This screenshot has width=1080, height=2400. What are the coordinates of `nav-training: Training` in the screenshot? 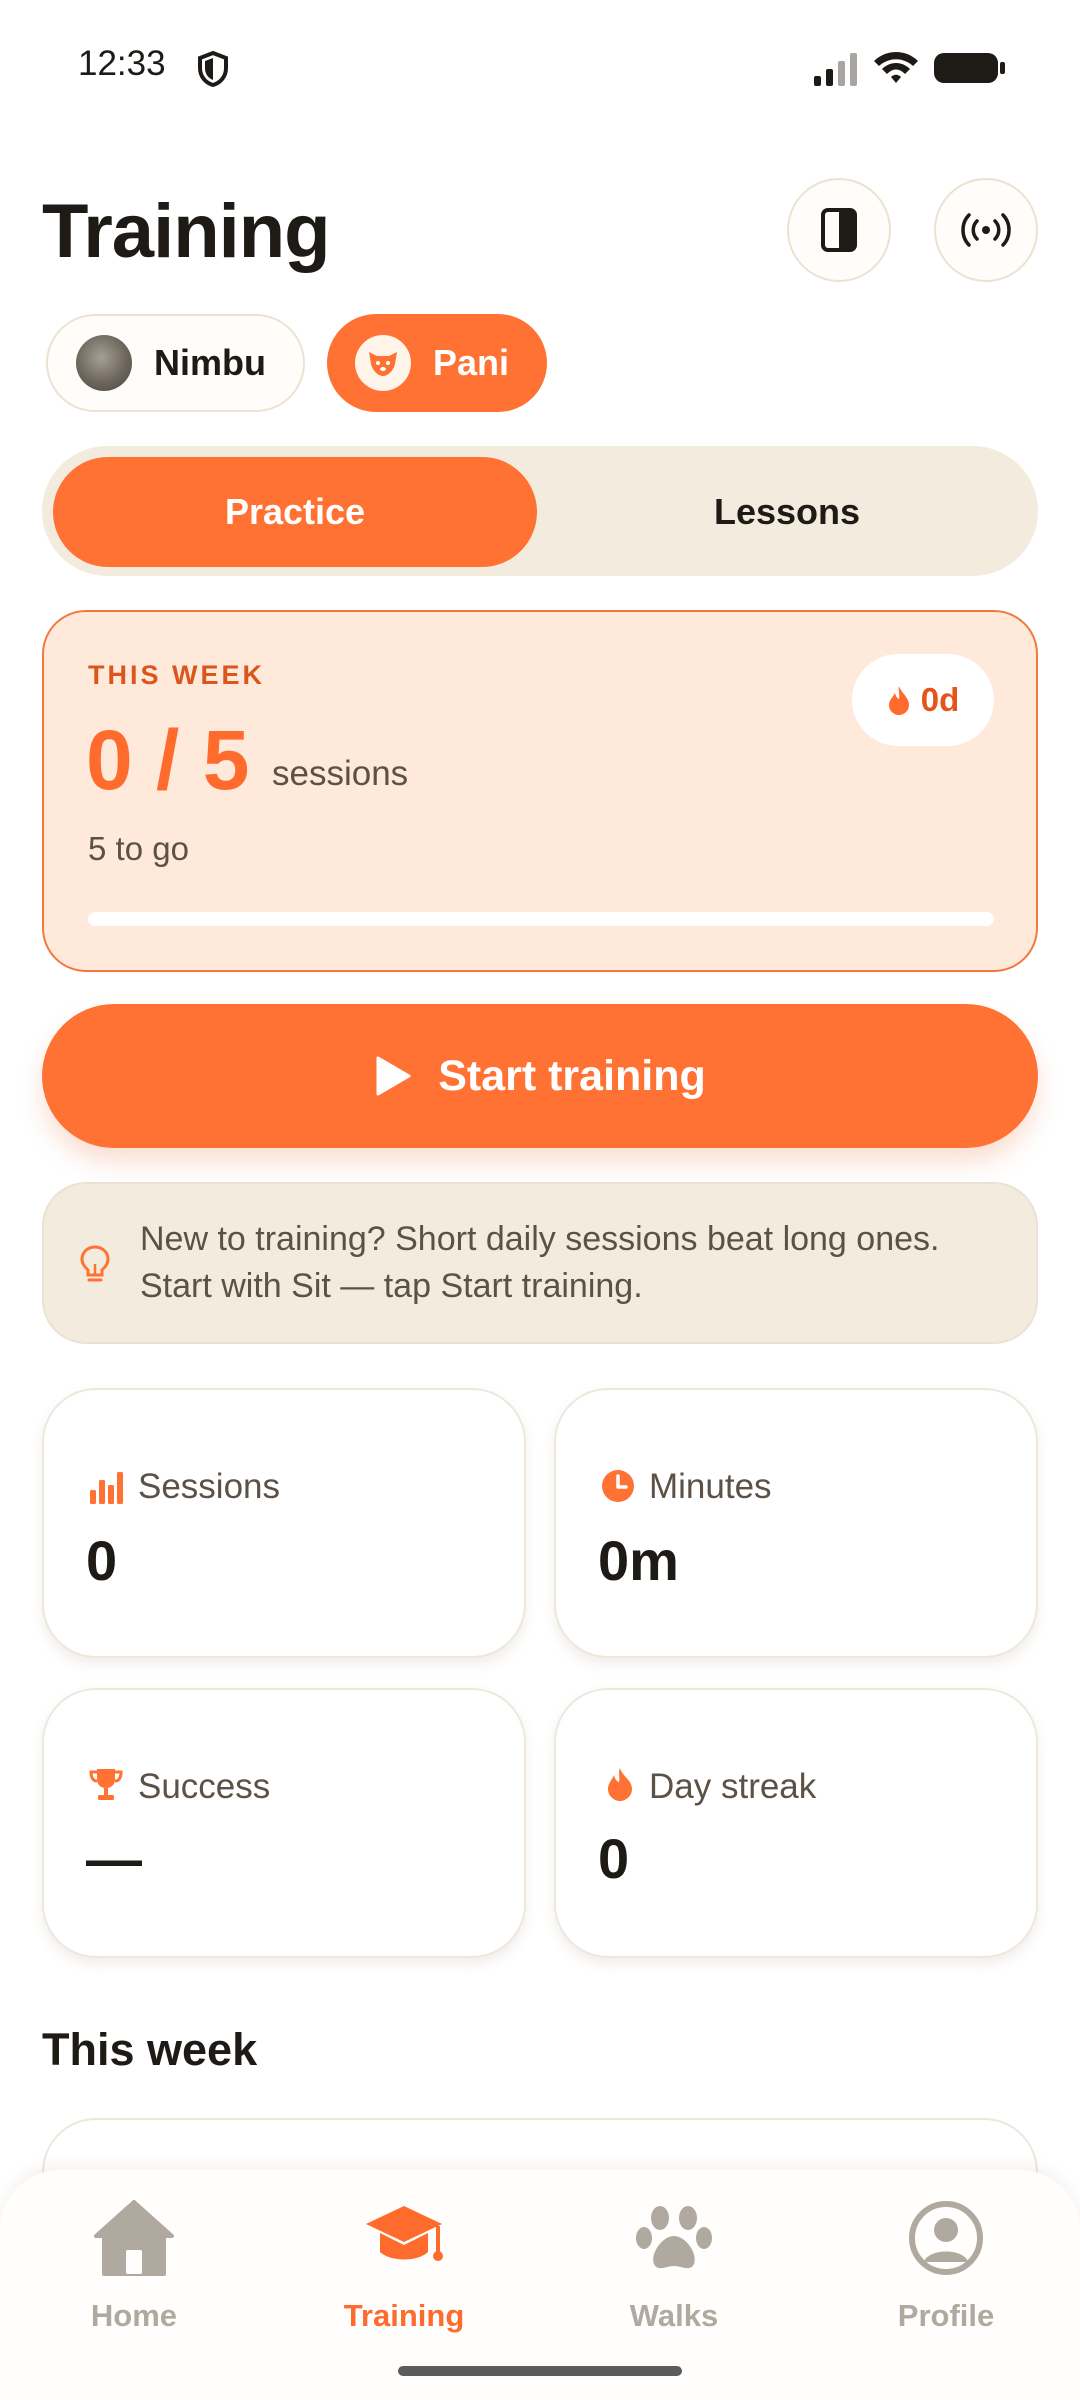 It's located at (404, 2271).